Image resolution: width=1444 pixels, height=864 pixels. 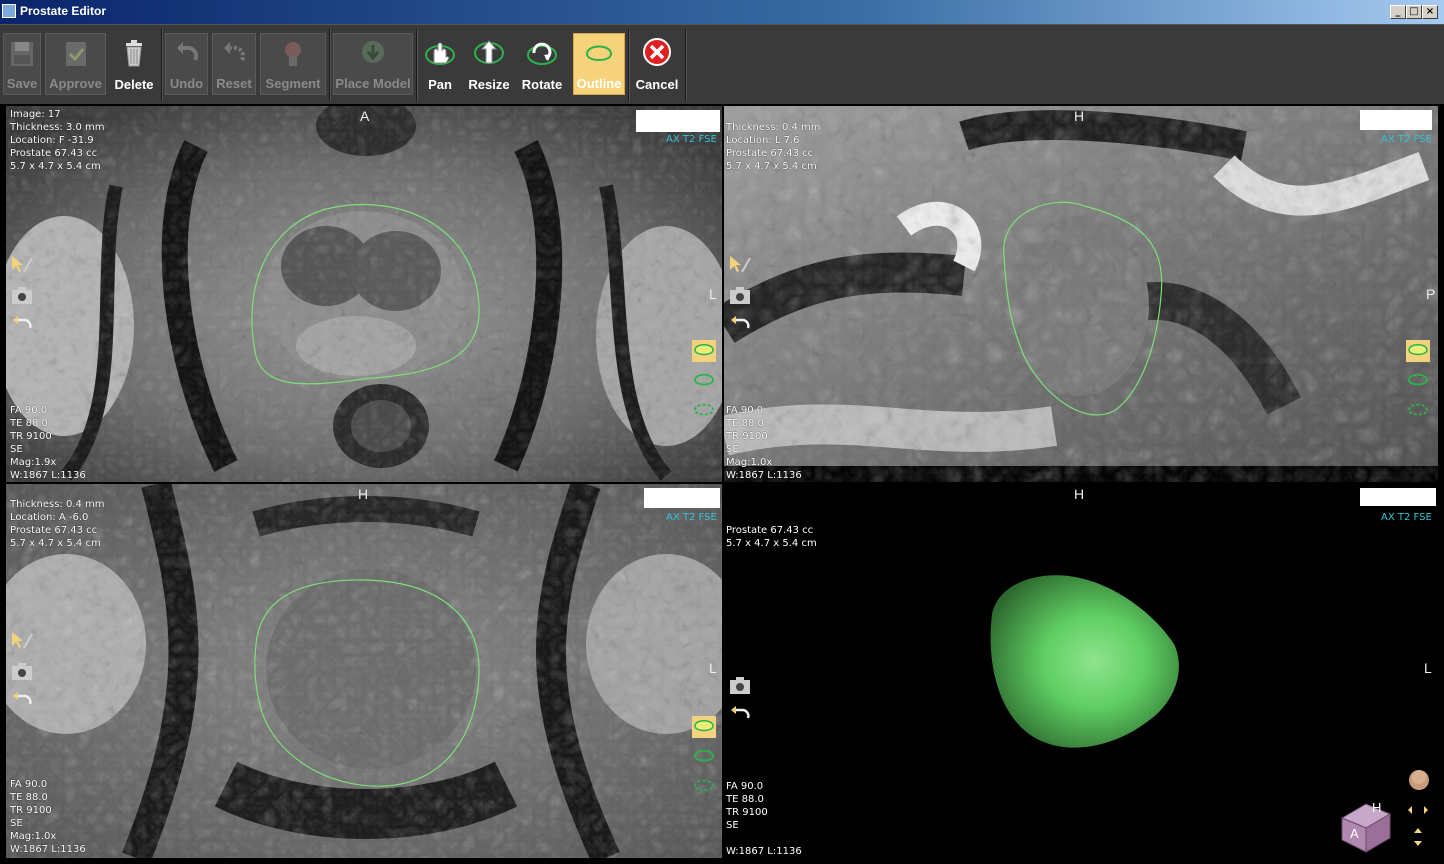 I want to click on cancel-icon, so click(x=657, y=52).